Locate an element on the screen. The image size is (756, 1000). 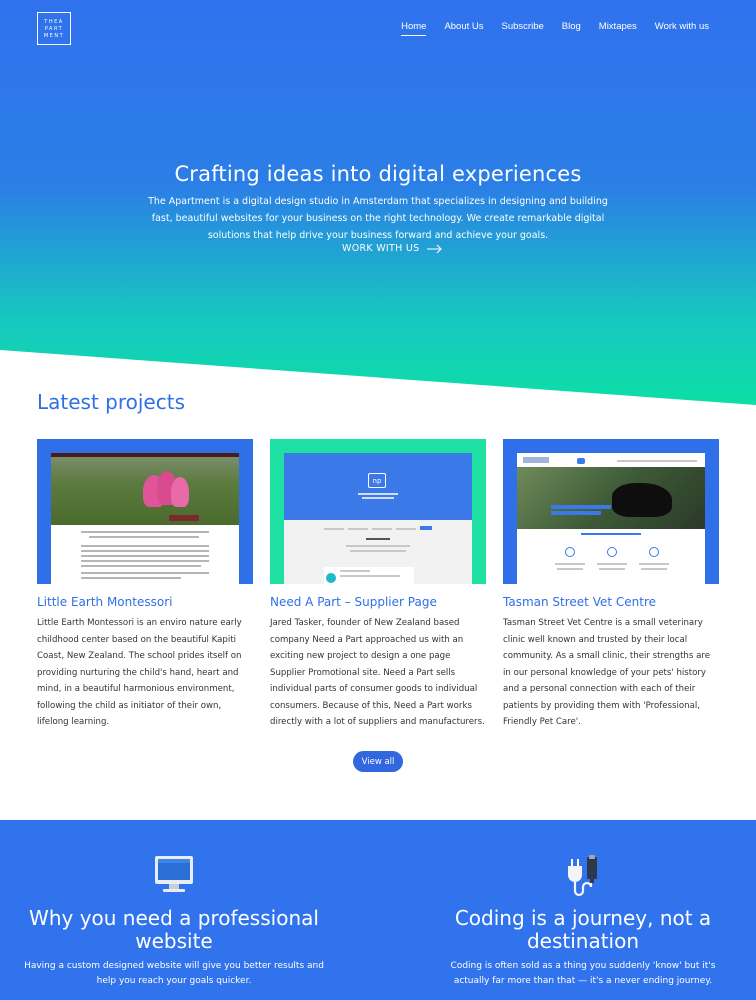
nav-item-work-with-us: Work with us is located at coordinates (682, 28).